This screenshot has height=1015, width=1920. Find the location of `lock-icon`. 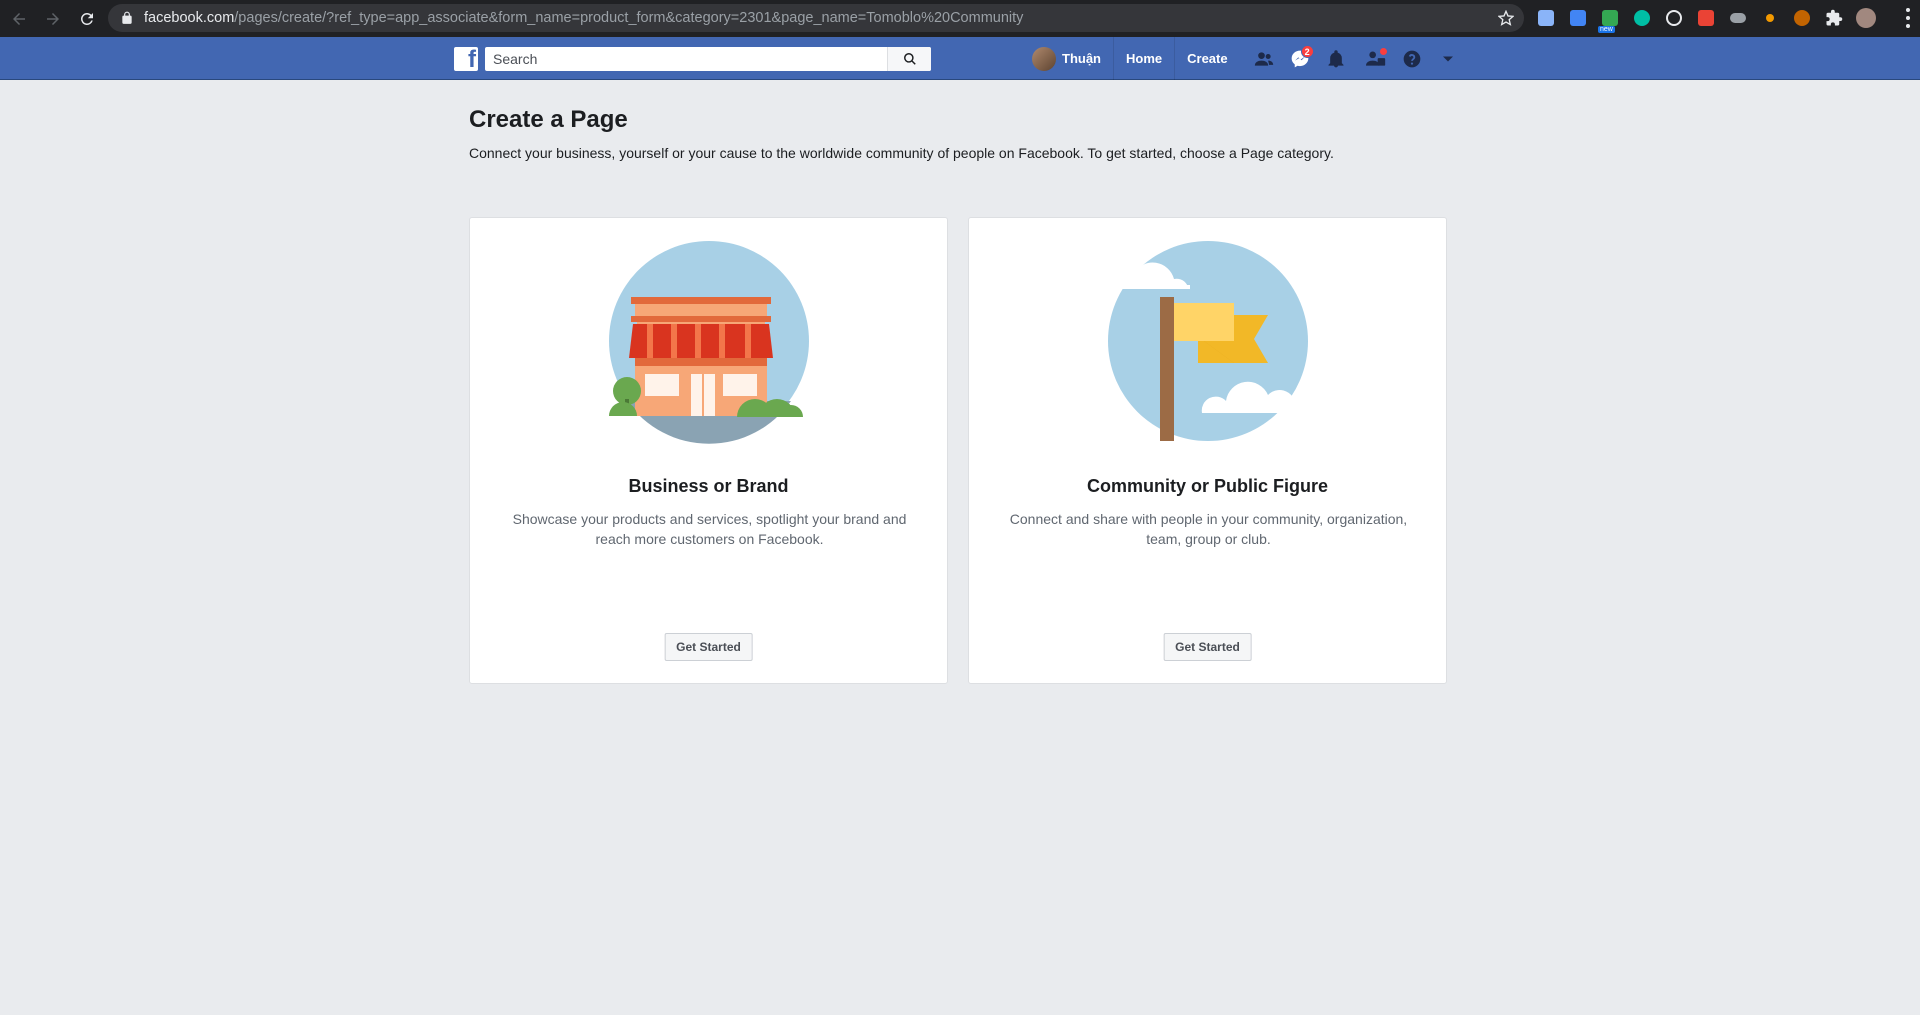

lock-icon is located at coordinates (127, 17).